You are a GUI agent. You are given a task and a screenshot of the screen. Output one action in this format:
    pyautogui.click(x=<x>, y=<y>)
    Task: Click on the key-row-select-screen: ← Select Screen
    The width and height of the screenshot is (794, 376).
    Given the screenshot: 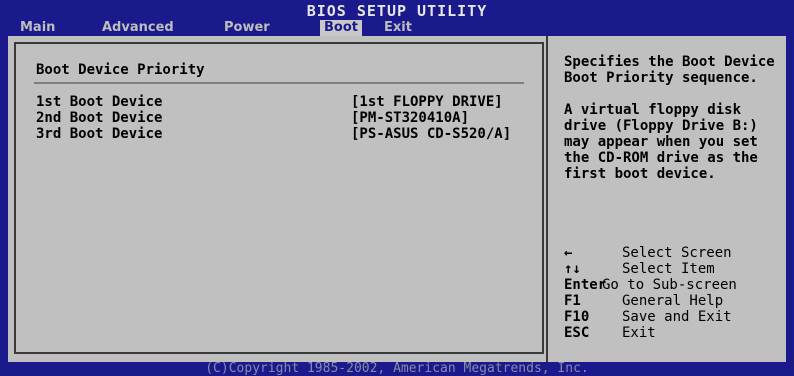 What is the action you would take?
    pyautogui.click(x=679, y=253)
    